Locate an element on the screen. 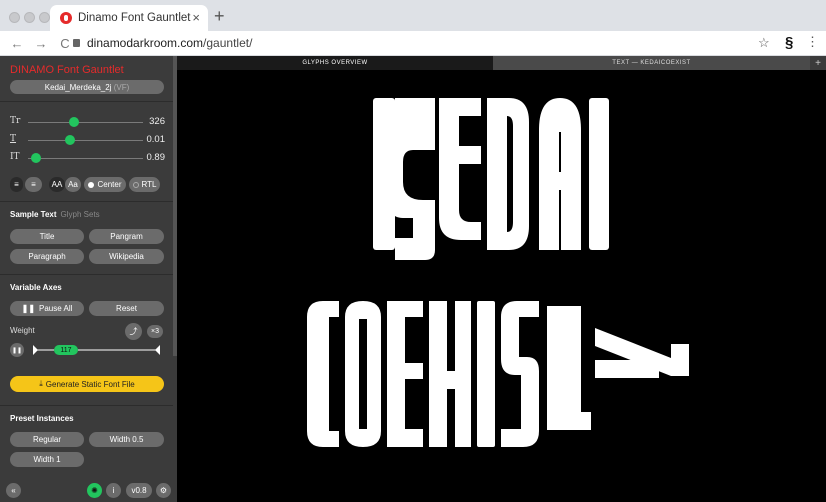 The width and height of the screenshot is (826, 502). align-left-icon: ≡ is located at coordinates (16, 184).